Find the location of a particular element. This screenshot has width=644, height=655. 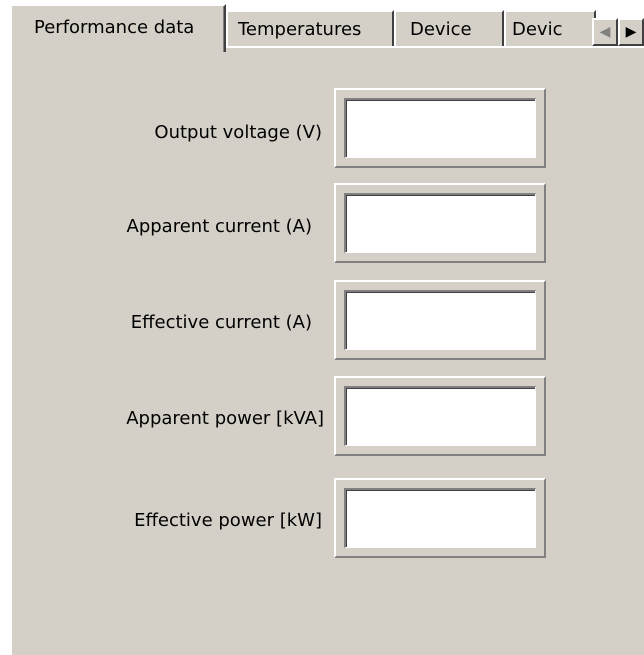

output-voltage-frame is located at coordinates (440, 128).